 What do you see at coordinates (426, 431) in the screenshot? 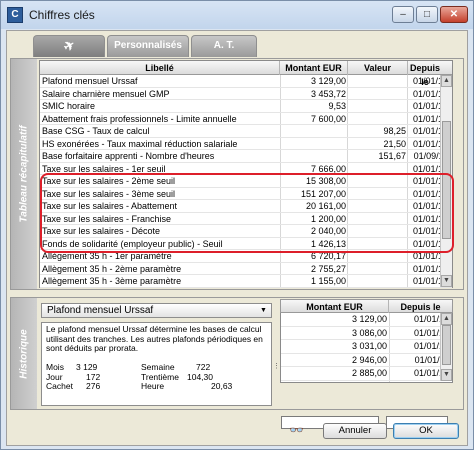
I see `ok-button: OK` at bounding box center [426, 431].